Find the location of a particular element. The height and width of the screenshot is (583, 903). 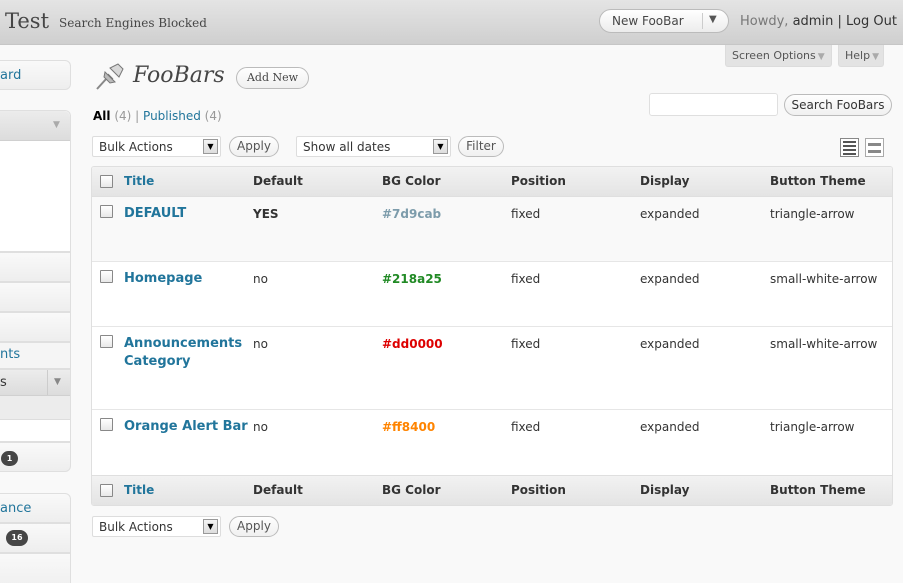

user-greeting: Howdy, admin | Log Out is located at coordinates (818, 21).